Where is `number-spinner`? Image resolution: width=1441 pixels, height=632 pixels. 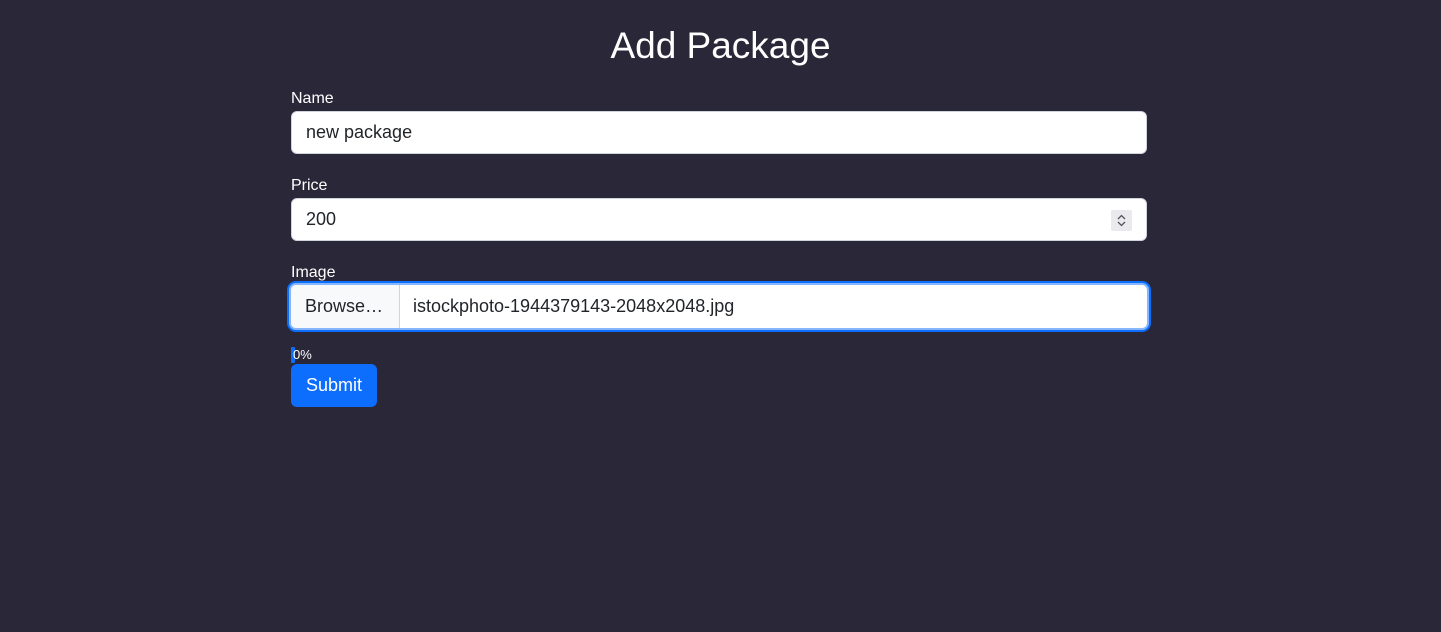 number-spinner is located at coordinates (1121, 220).